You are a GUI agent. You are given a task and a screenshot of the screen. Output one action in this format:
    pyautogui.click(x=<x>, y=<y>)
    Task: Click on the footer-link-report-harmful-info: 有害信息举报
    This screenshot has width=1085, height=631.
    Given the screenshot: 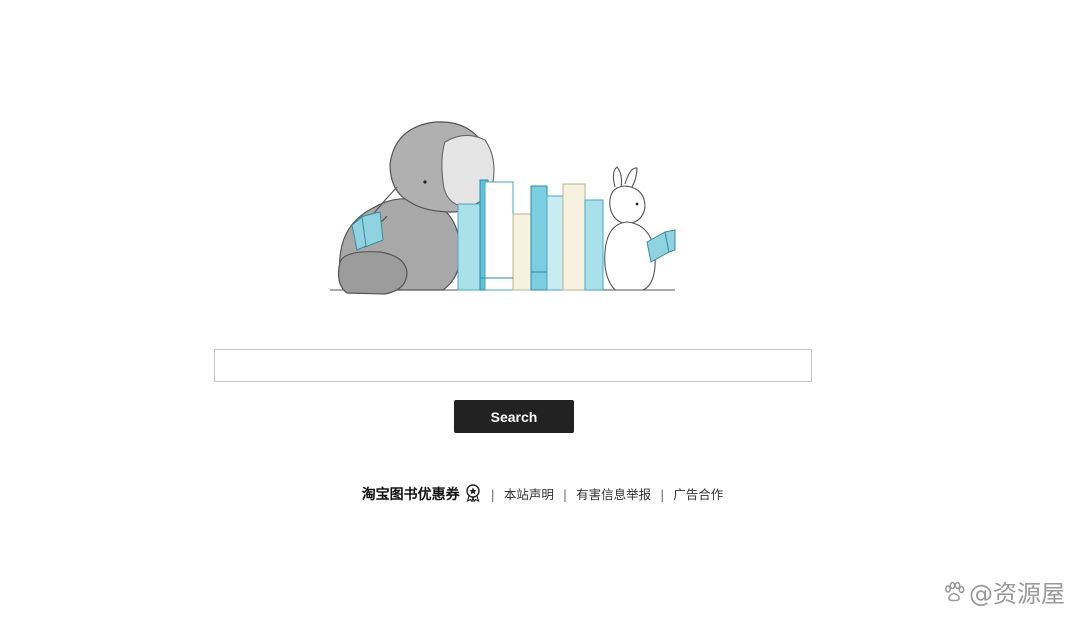 What is the action you would take?
    pyautogui.click(x=613, y=494)
    